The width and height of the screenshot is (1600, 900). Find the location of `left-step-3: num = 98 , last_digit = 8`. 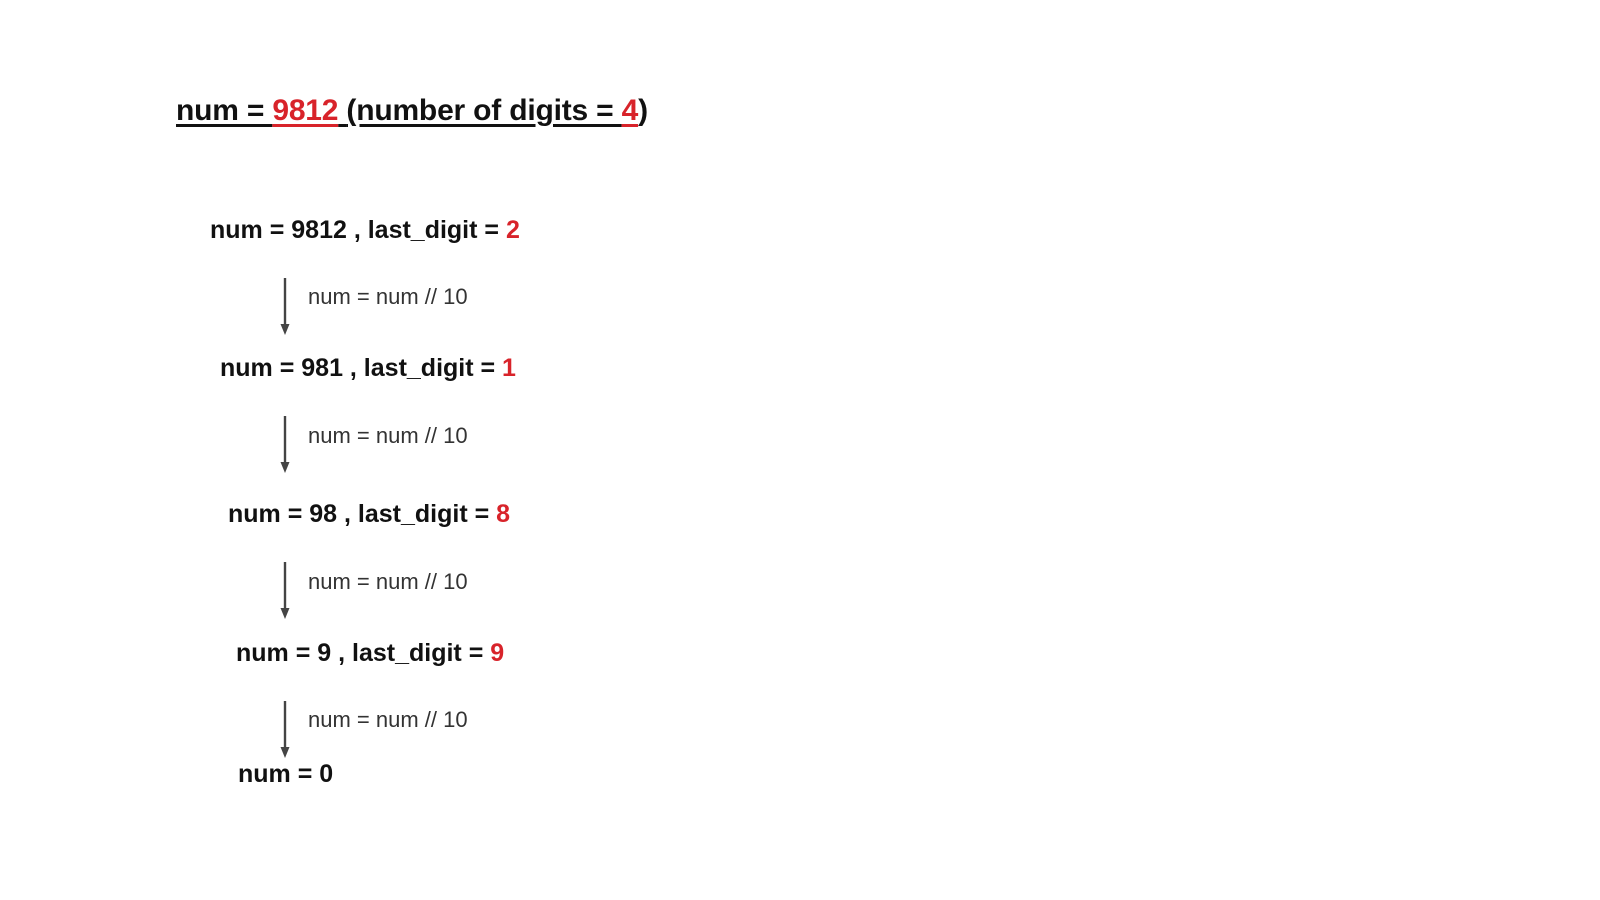

left-step-3: num = 98 , last_digit = 8 is located at coordinates (369, 514).